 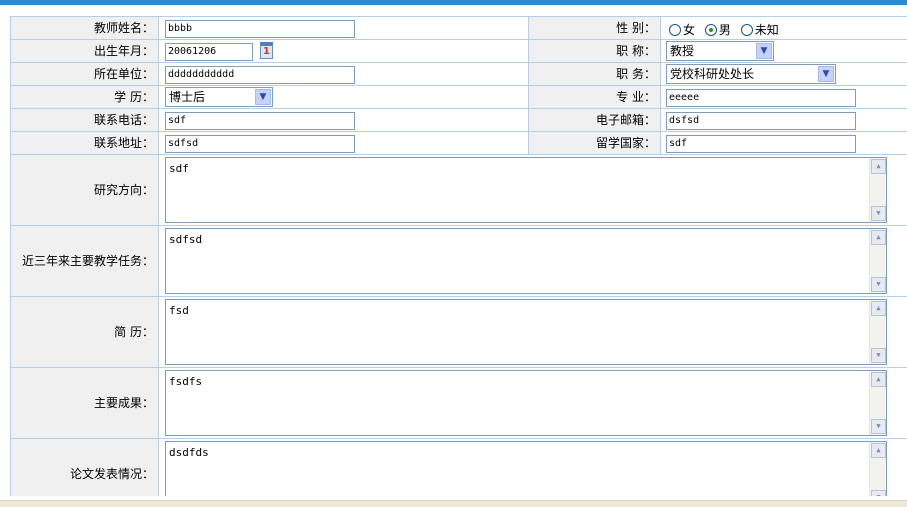 What do you see at coordinates (710, 30) in the screenshot?
I see `radio-male-selected-icon` at bounding box center [710, 30].